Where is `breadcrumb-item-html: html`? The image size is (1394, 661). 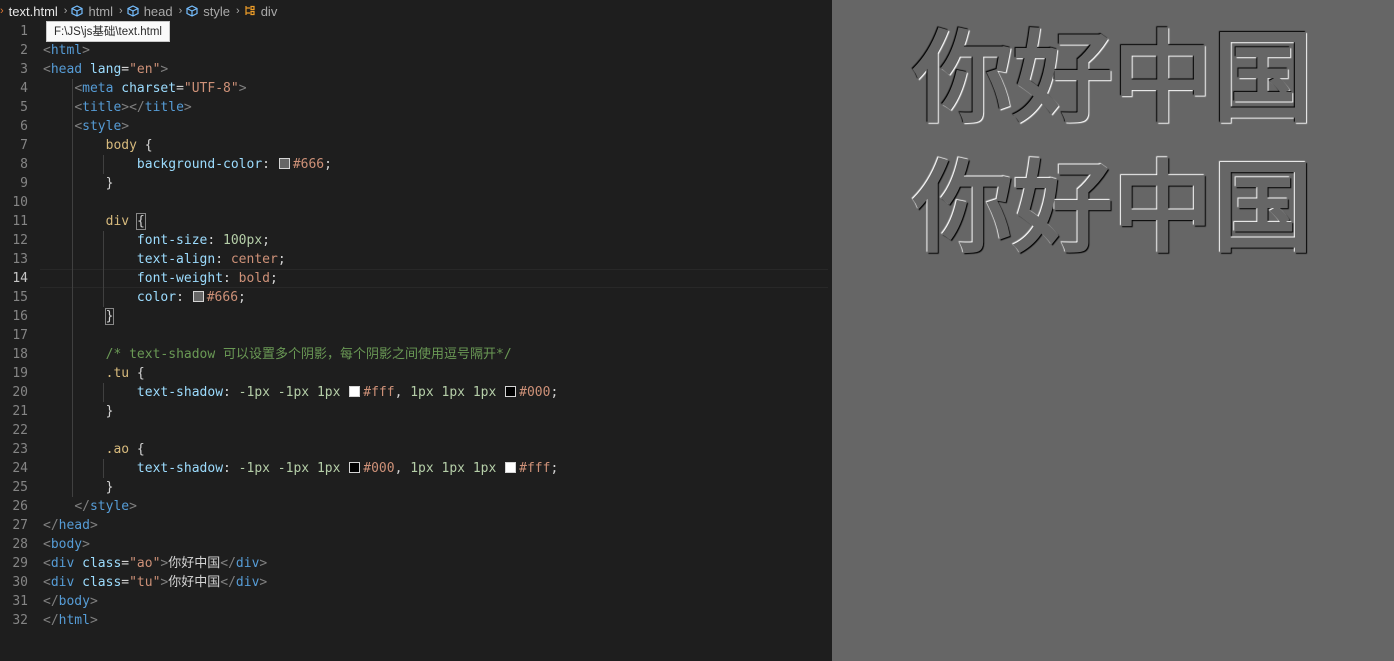
breadcrumb-item-html: html is located at coordinates (92, 11).